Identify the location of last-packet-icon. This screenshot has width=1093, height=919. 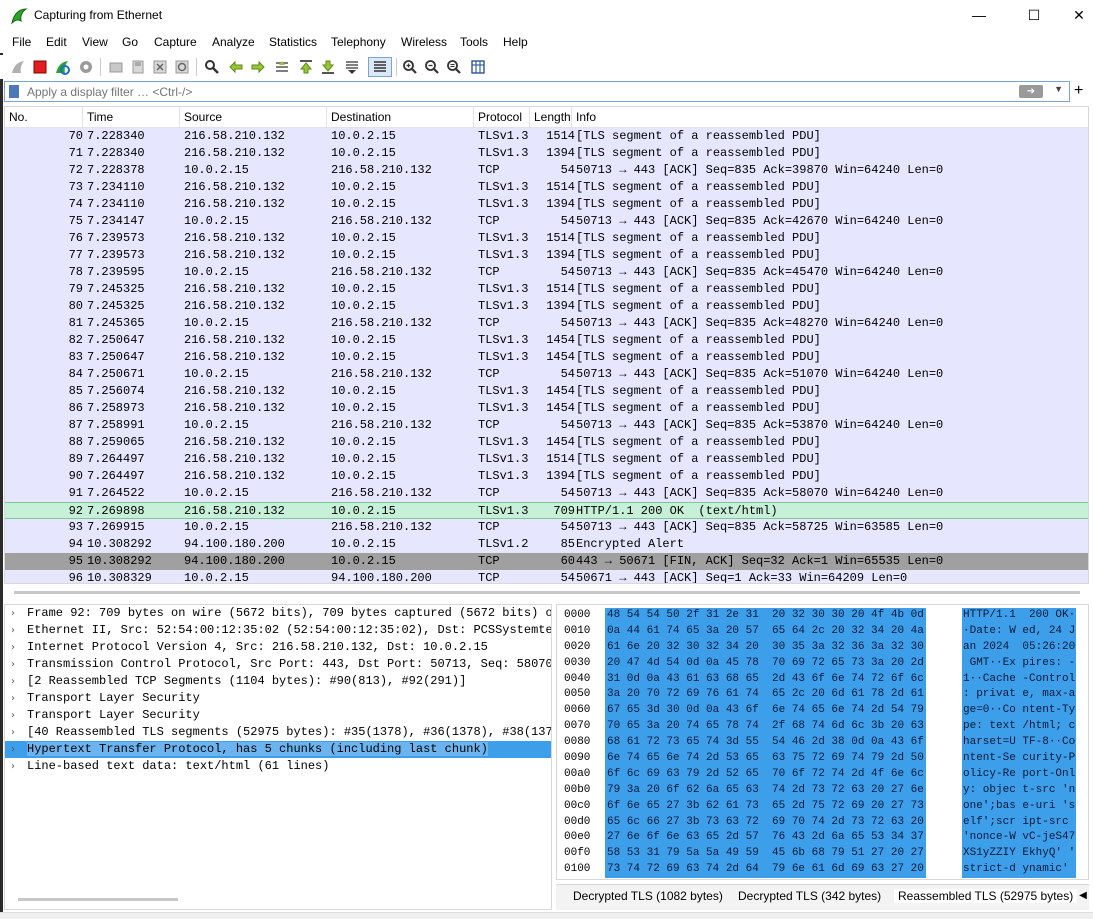
(328, 67).